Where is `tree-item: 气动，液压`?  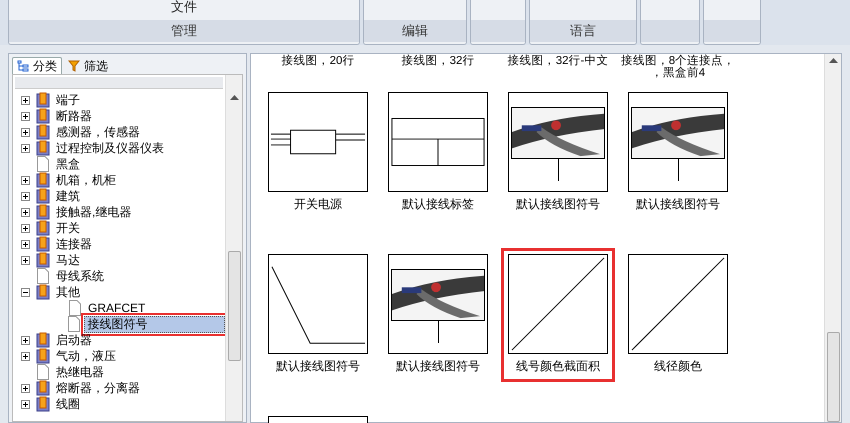
tree-item: 气动，液压 is located at coordinates (86, 356).